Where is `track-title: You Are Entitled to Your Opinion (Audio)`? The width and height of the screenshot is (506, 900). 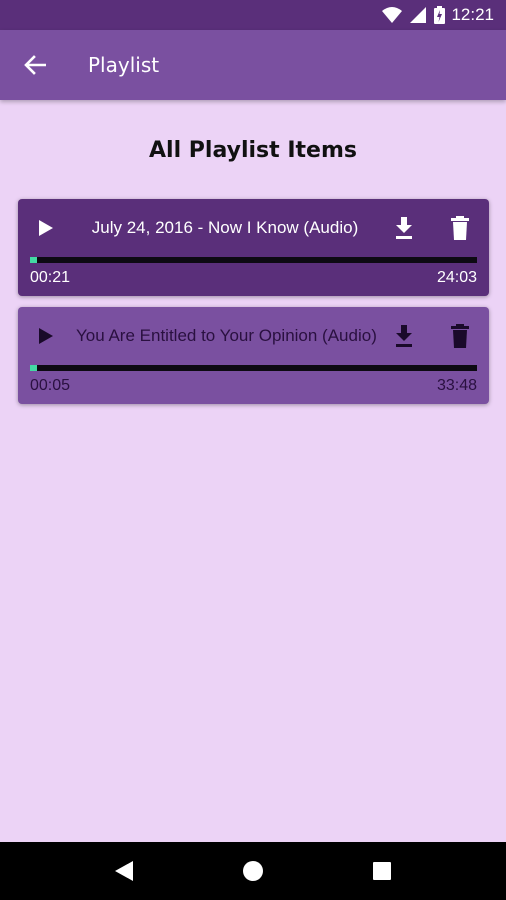
track-title: You Are Entitled to Your Opinion (Audio) is located at coordinates (226, 335).